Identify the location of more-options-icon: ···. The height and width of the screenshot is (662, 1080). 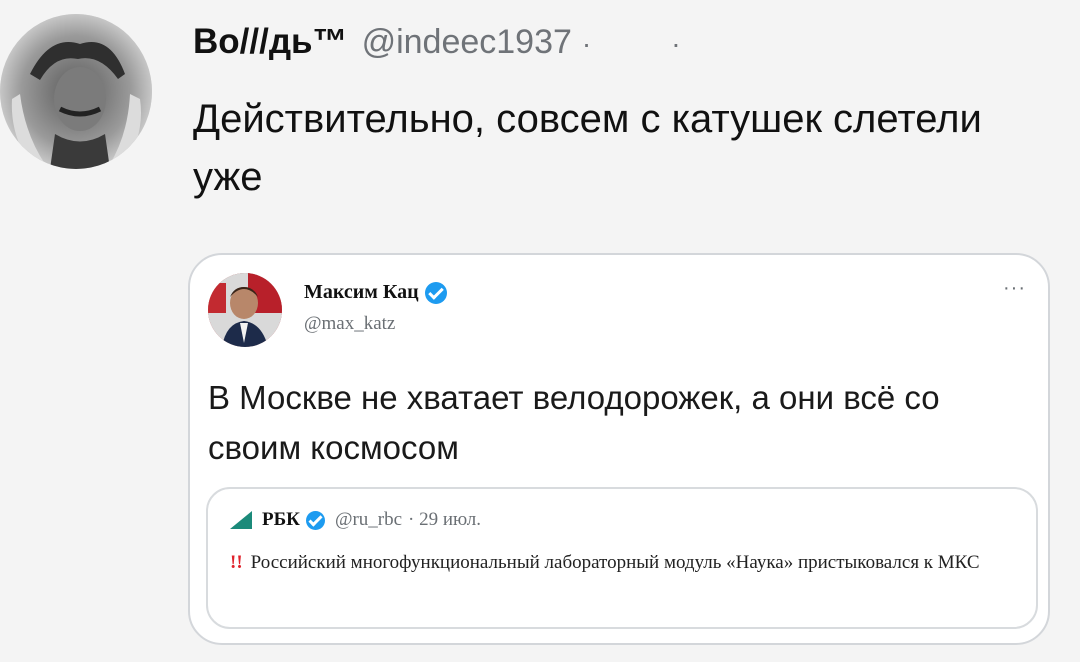
(1014, 288).